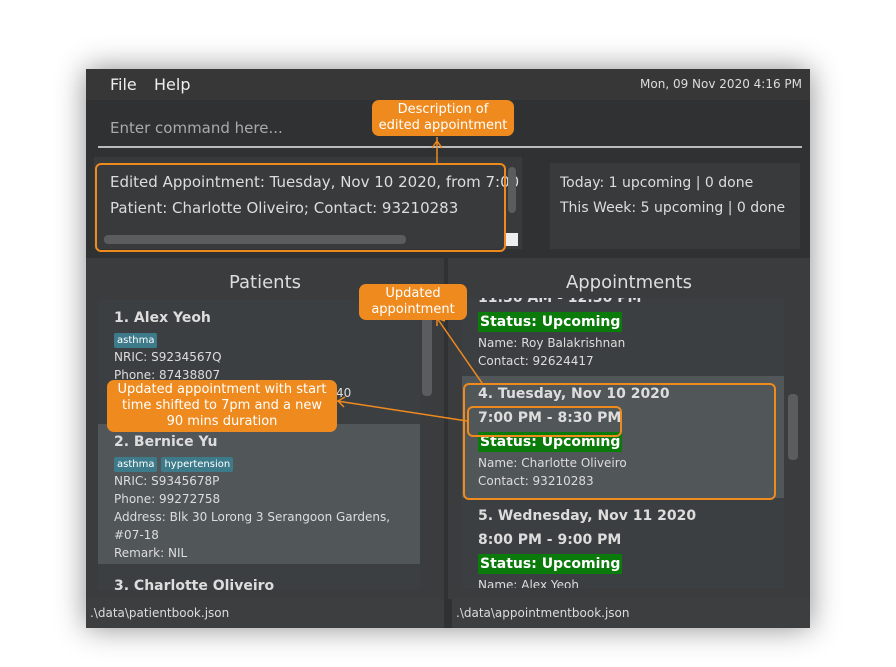 The width and height of the screenshot is (896, 667). I want to click on callout-updated: Updated appointment, so click(413, 302).